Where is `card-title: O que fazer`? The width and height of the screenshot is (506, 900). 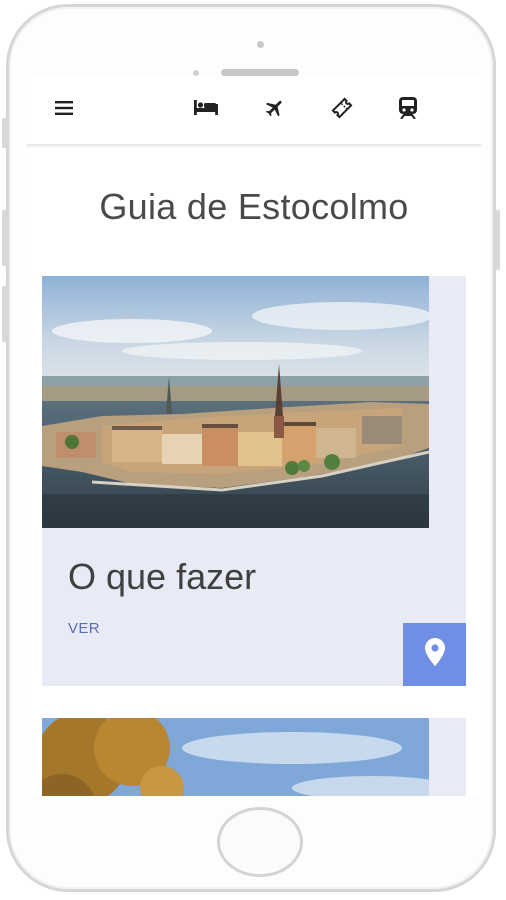 card-title: O que fazer is located at coordinates (162, 576).